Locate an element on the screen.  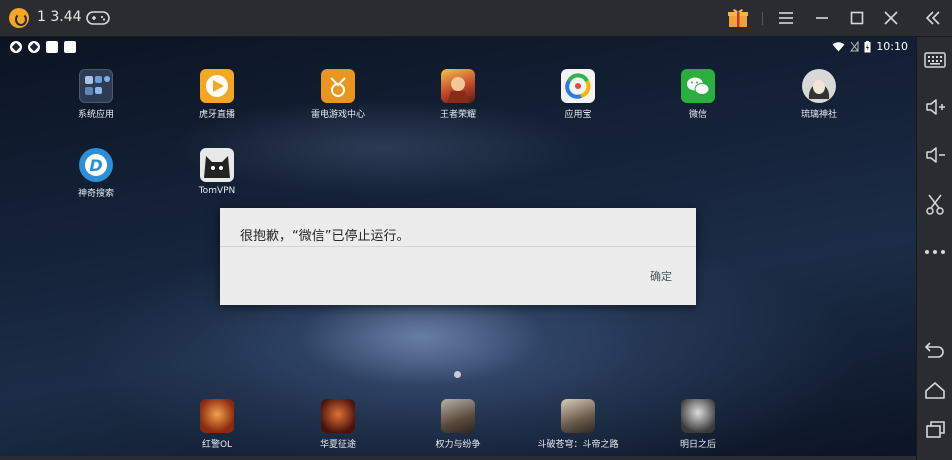
app-label: 华夏征途 is located at coordinates (337, 445).